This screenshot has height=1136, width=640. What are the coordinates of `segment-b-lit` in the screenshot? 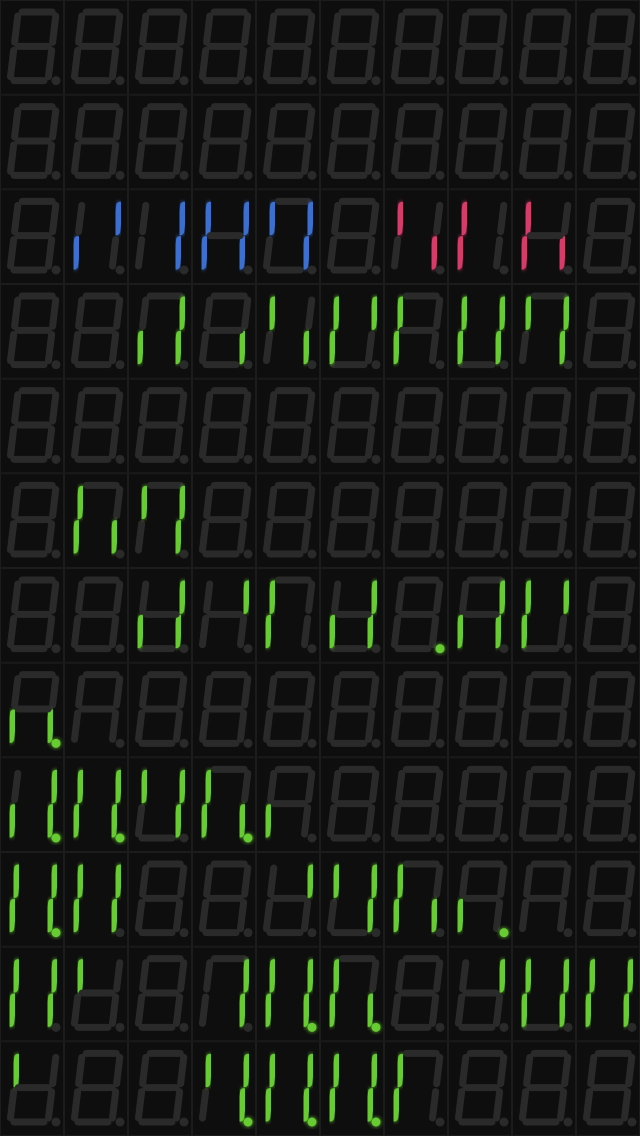 It's located at (502, 597).